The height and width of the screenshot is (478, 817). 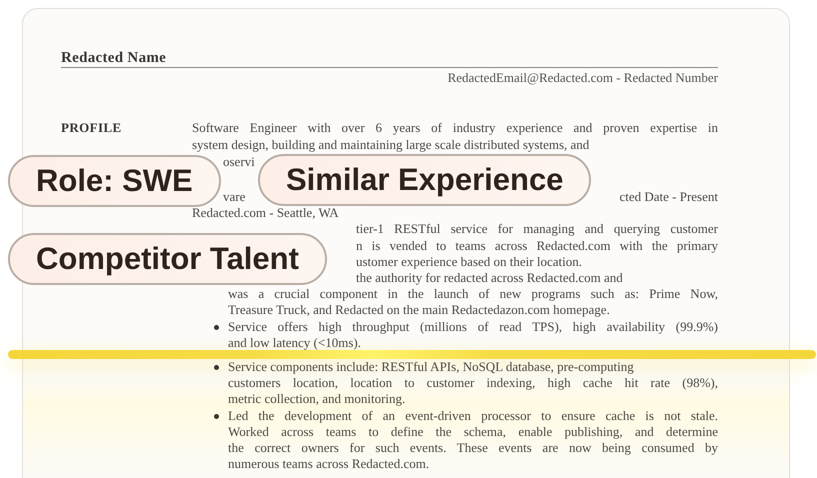 I want to click on resume-line: customers location, location to customer indexing, high cache hit rate (98%),, so click(x=473, y=383).